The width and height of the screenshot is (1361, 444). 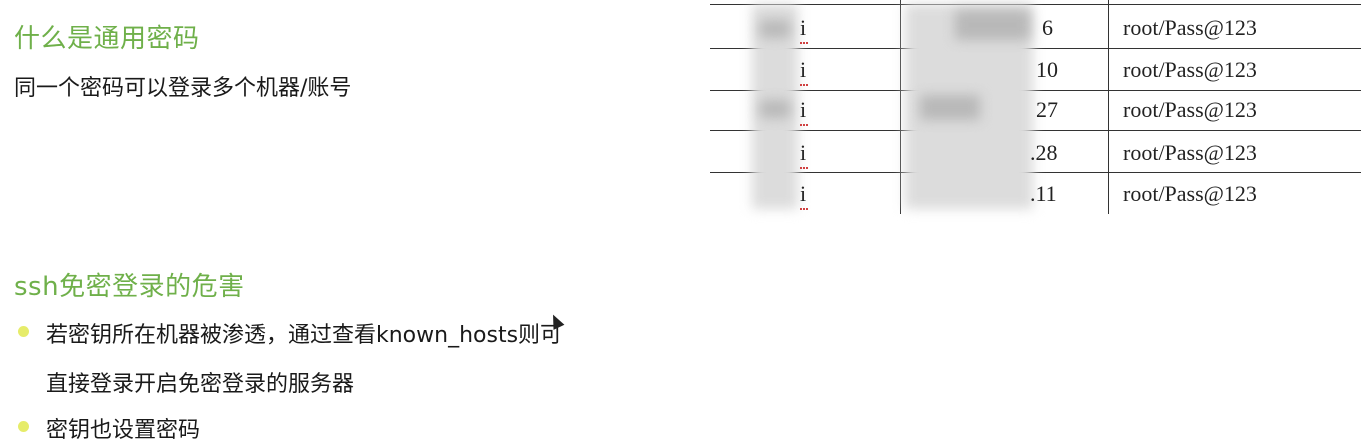 What do you see at coordinates (1047, 27) in the screenshot?
I see `table-cell-ip: 6` at bounding box center [1047, 27].